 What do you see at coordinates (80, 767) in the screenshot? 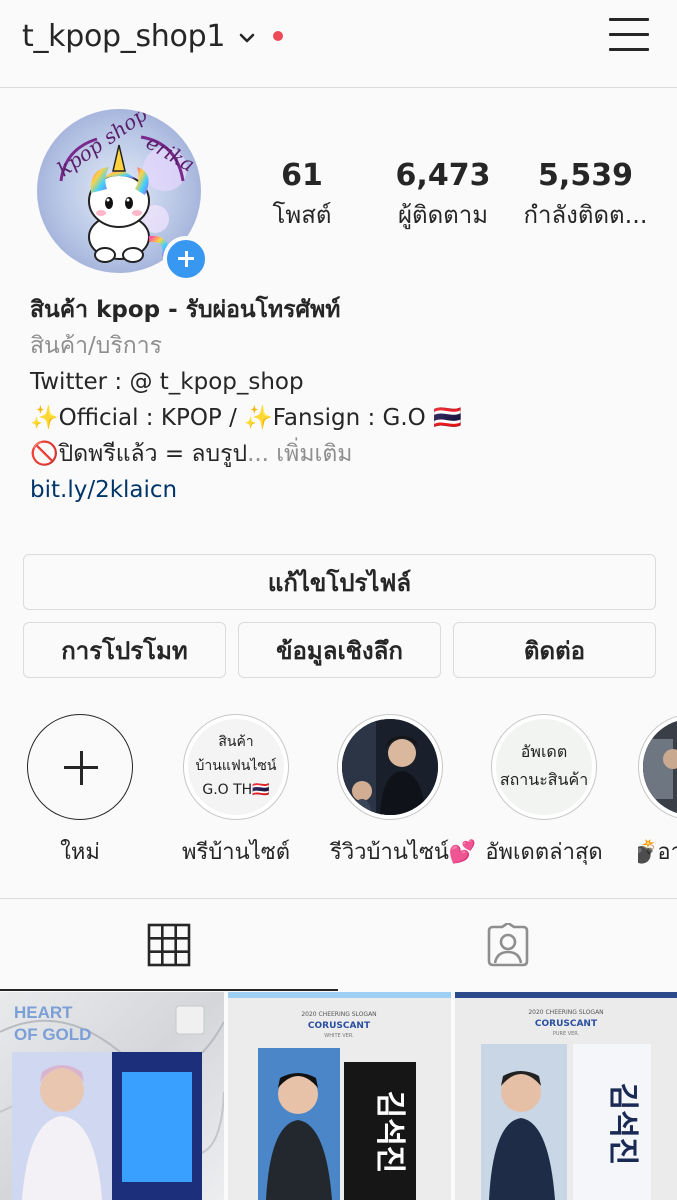
I see `plus-icon` at bounding box center [80, 767].